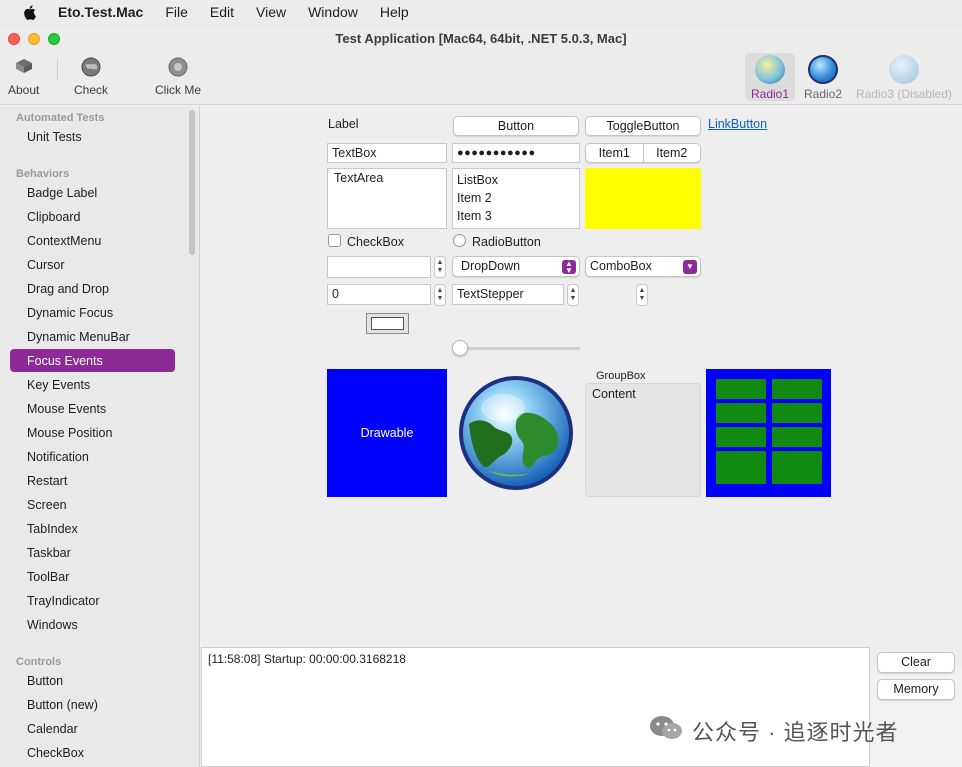  Describe the element at coordinates (60, 118) in the screenshot. I see `sidebar-section-automated-tests: Automated Tests` at that location.